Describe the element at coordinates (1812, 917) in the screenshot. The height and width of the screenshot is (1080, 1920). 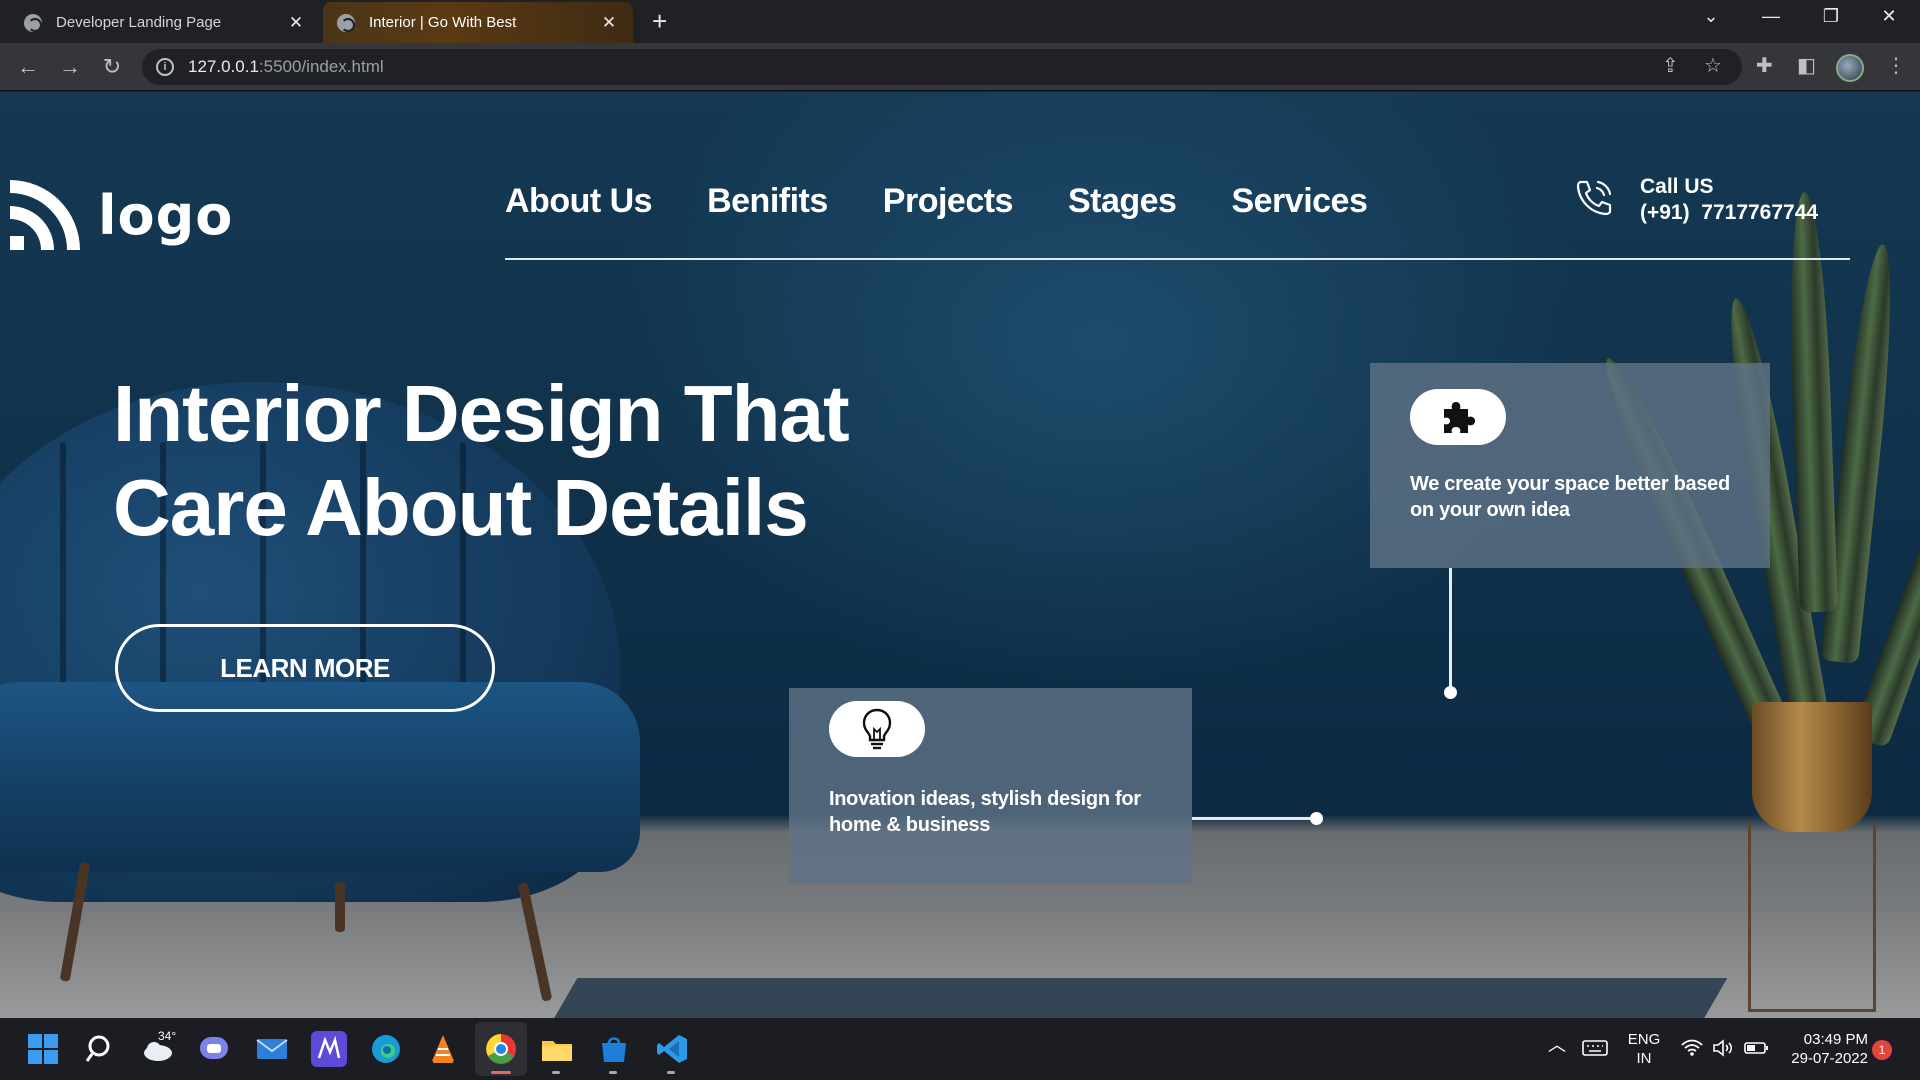
I see `plant-stand` at that location.